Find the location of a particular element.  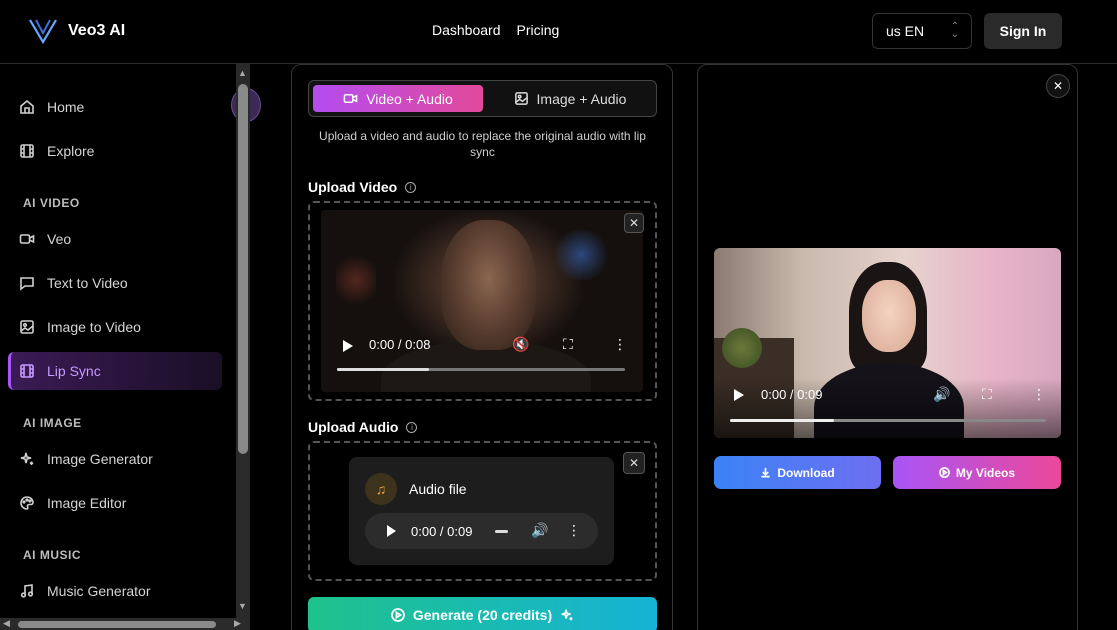

audio-progress-bar is located at coordinates (501, 531).